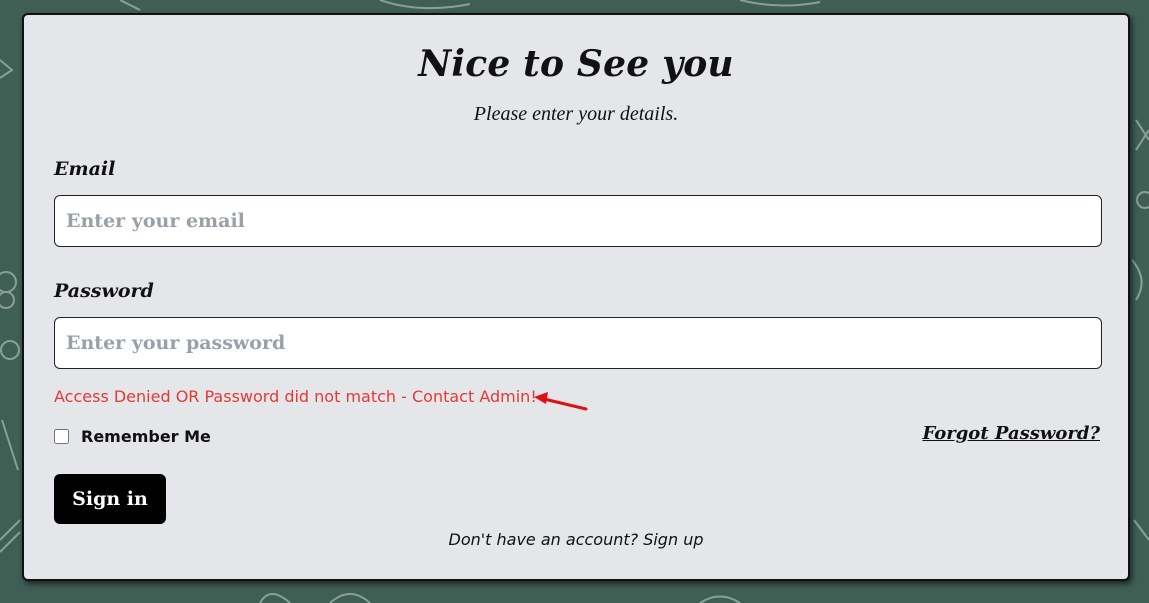 The height and width of the screenshot is (603, 1149). I want to click on page-title: Nice to See you, so click(576, 64).